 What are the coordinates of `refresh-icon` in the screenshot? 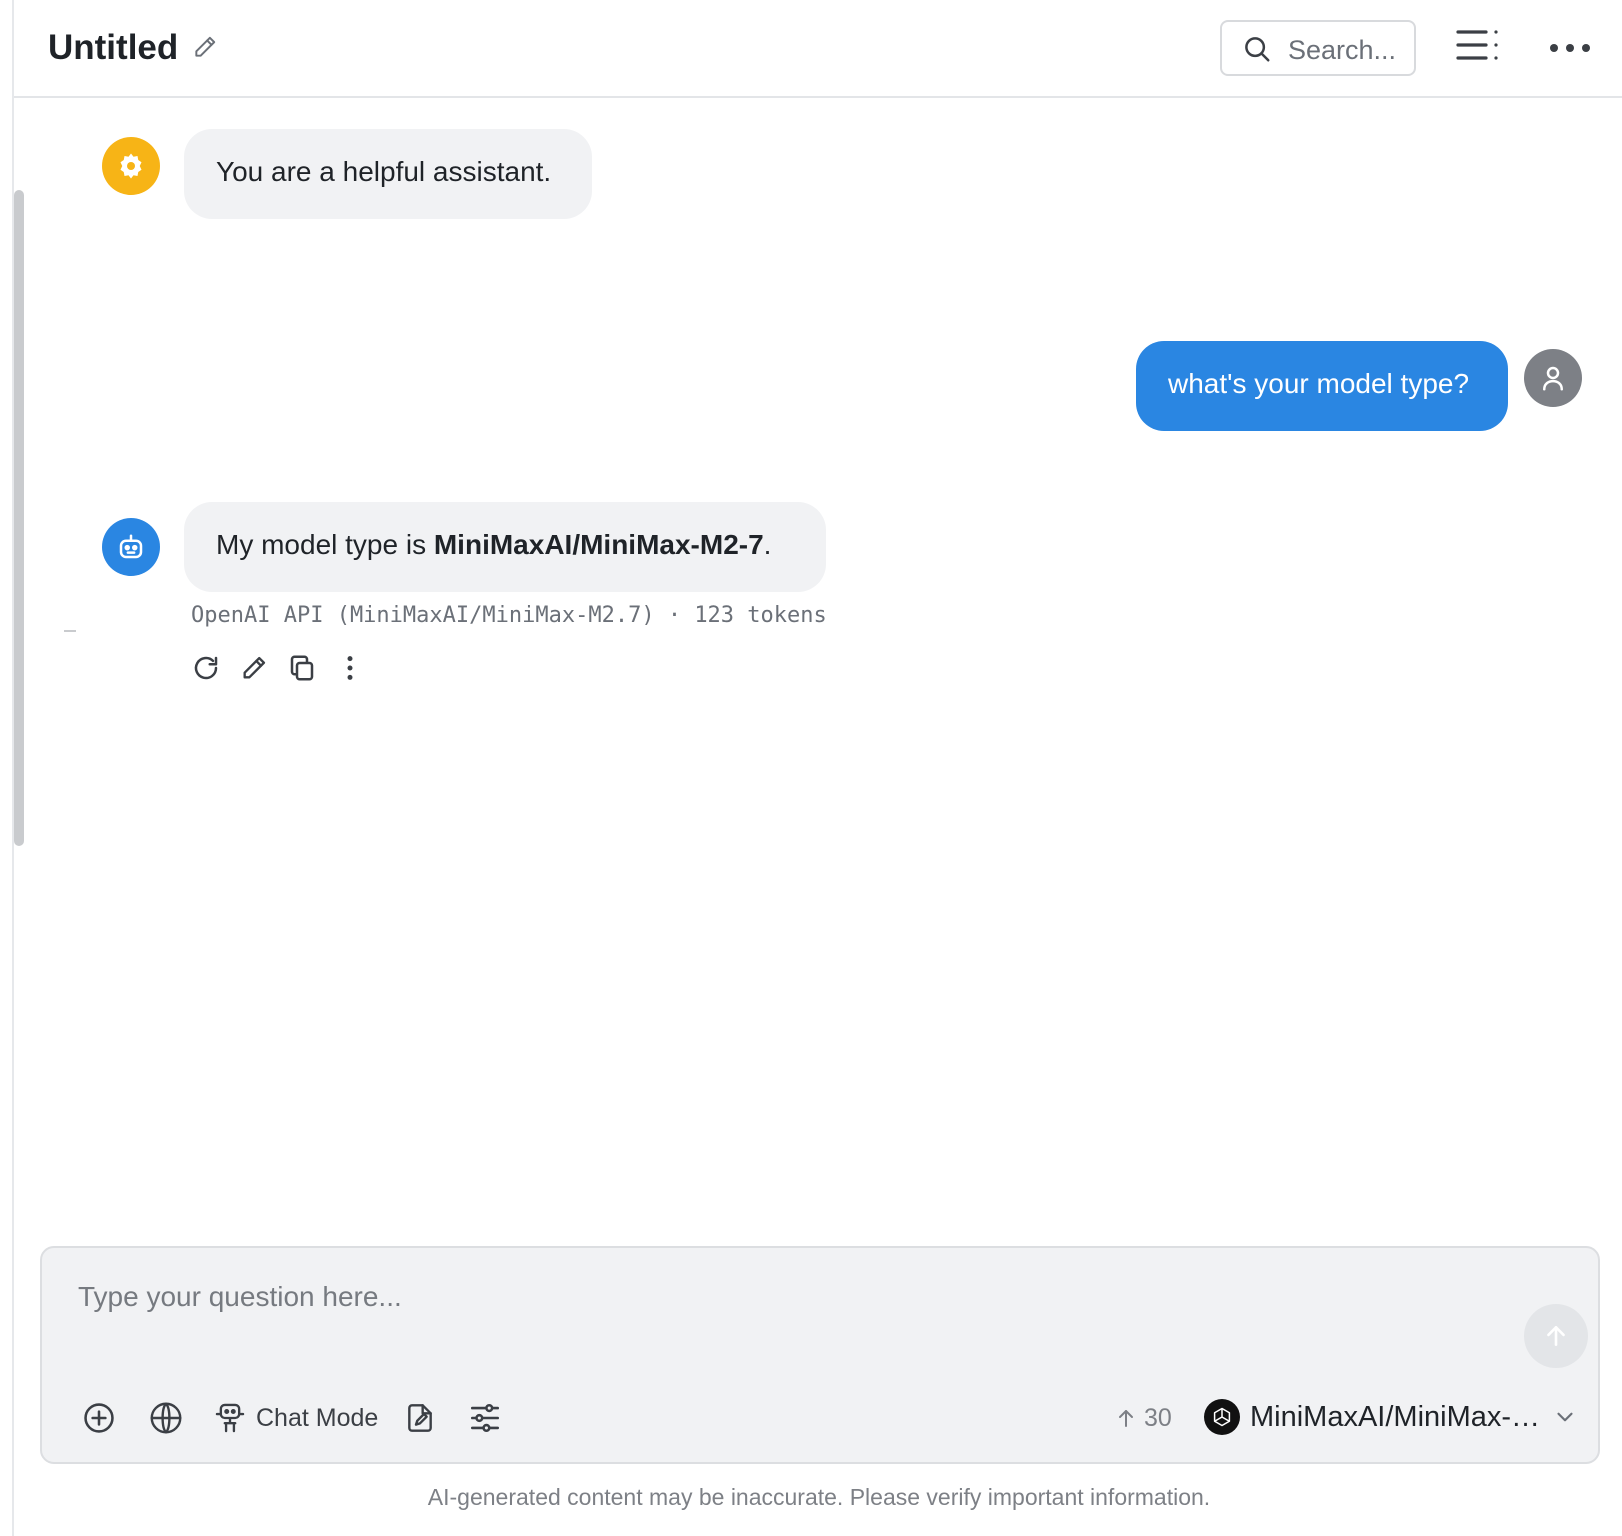 It's located at (206, 668).